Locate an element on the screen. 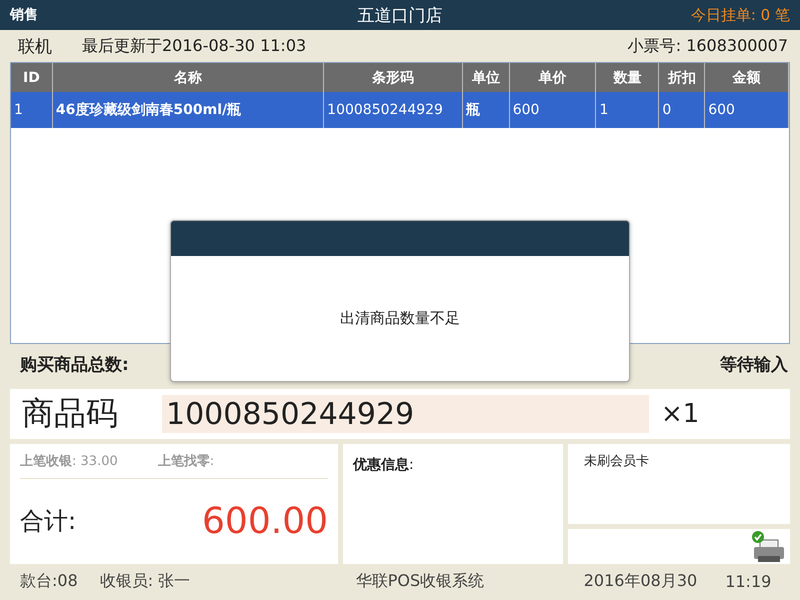  store-name: 五道口门店 is located at coordinates (400, 15).